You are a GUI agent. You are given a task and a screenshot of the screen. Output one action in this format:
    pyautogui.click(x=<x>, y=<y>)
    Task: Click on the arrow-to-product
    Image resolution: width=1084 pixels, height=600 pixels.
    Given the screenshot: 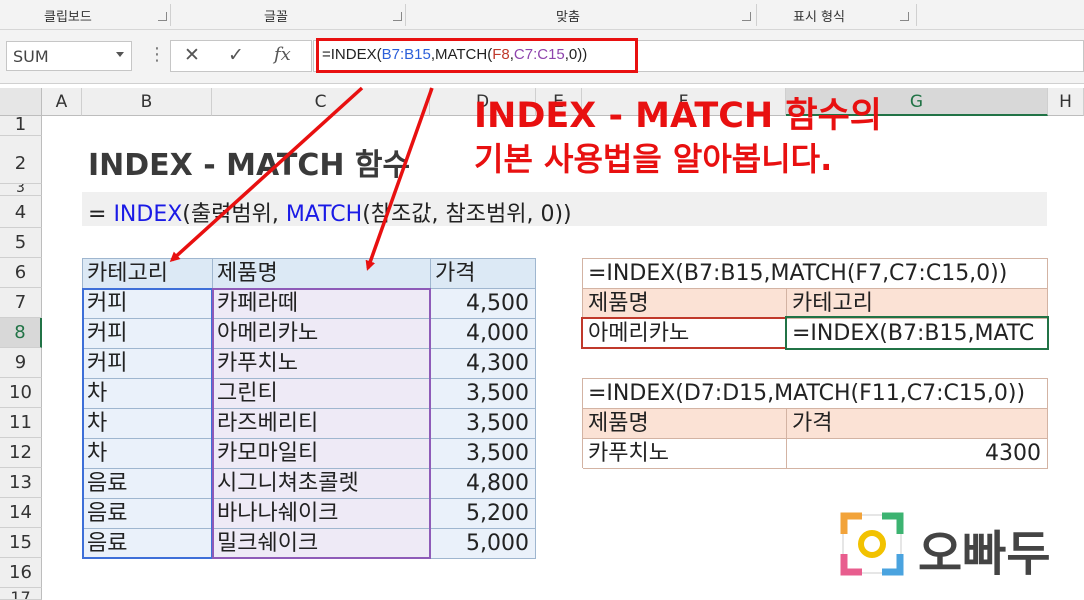 What is the action you would take?
    pyautogui.click(x=399, y=179)
    